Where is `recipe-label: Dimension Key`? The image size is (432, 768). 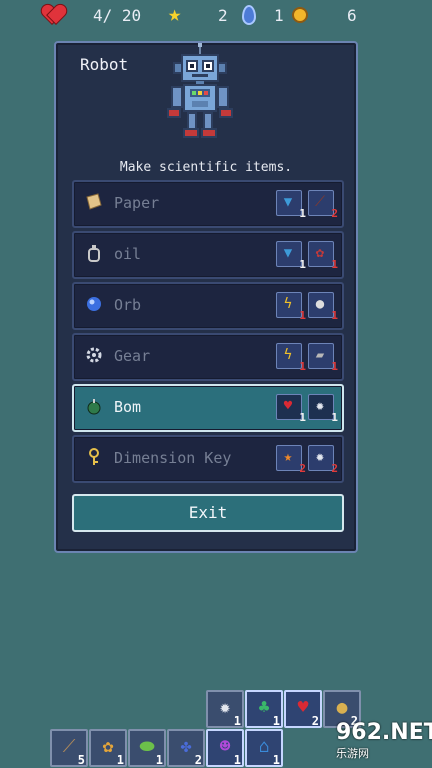
recipe-label: Dimension Key is located at coordinates (173, 458).